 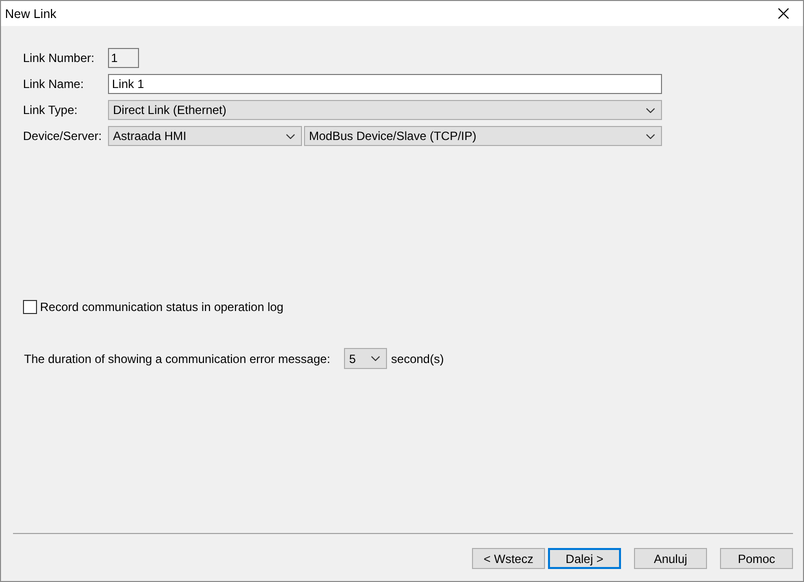 What do you see at coordinates (205, 136) in the screenshot?
I see `device-dropdown: Astraada HMI` at bounding box center [205, 136].